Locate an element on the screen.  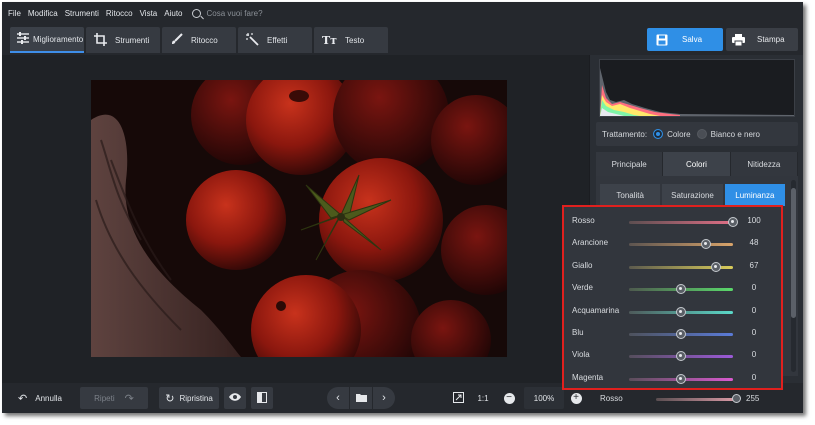
slider-row-1: Arancione 48 is located at coordinates (672, 244).